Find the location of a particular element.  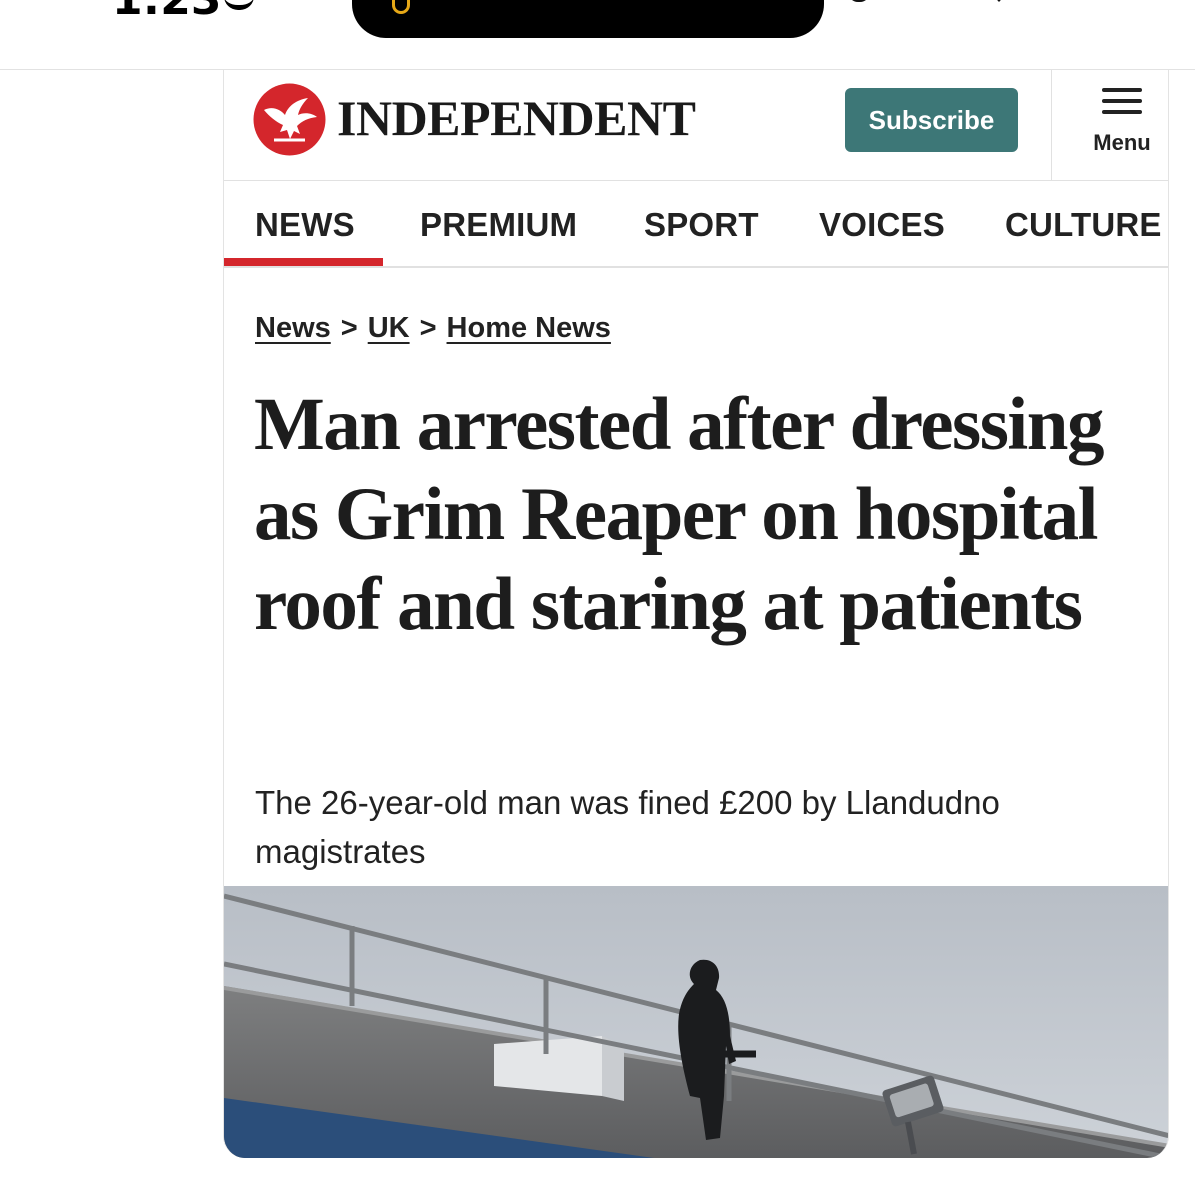

nav-item-voices: VOICES is located at coordinates (882, 225).